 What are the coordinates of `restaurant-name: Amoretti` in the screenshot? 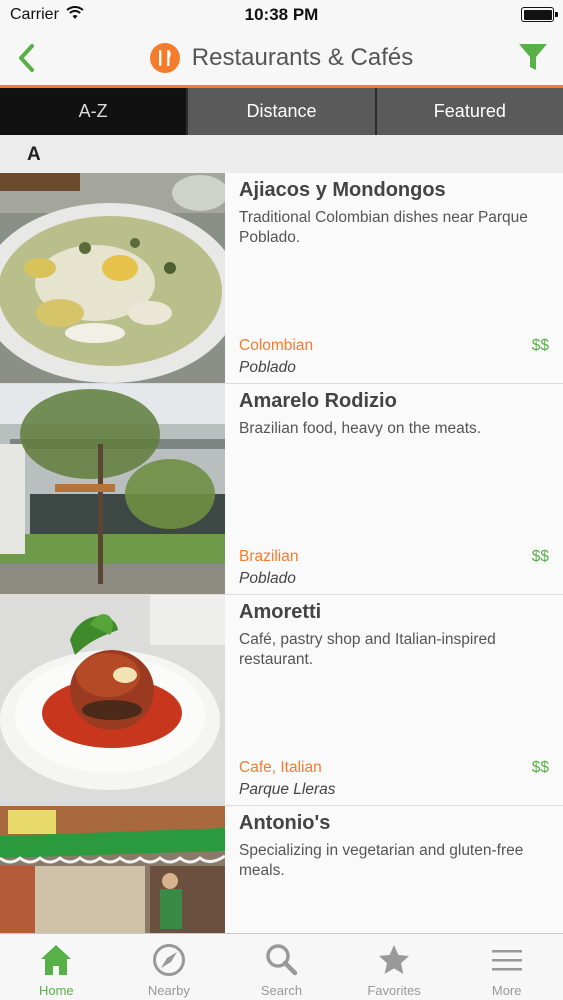 It's located at (280, 612).